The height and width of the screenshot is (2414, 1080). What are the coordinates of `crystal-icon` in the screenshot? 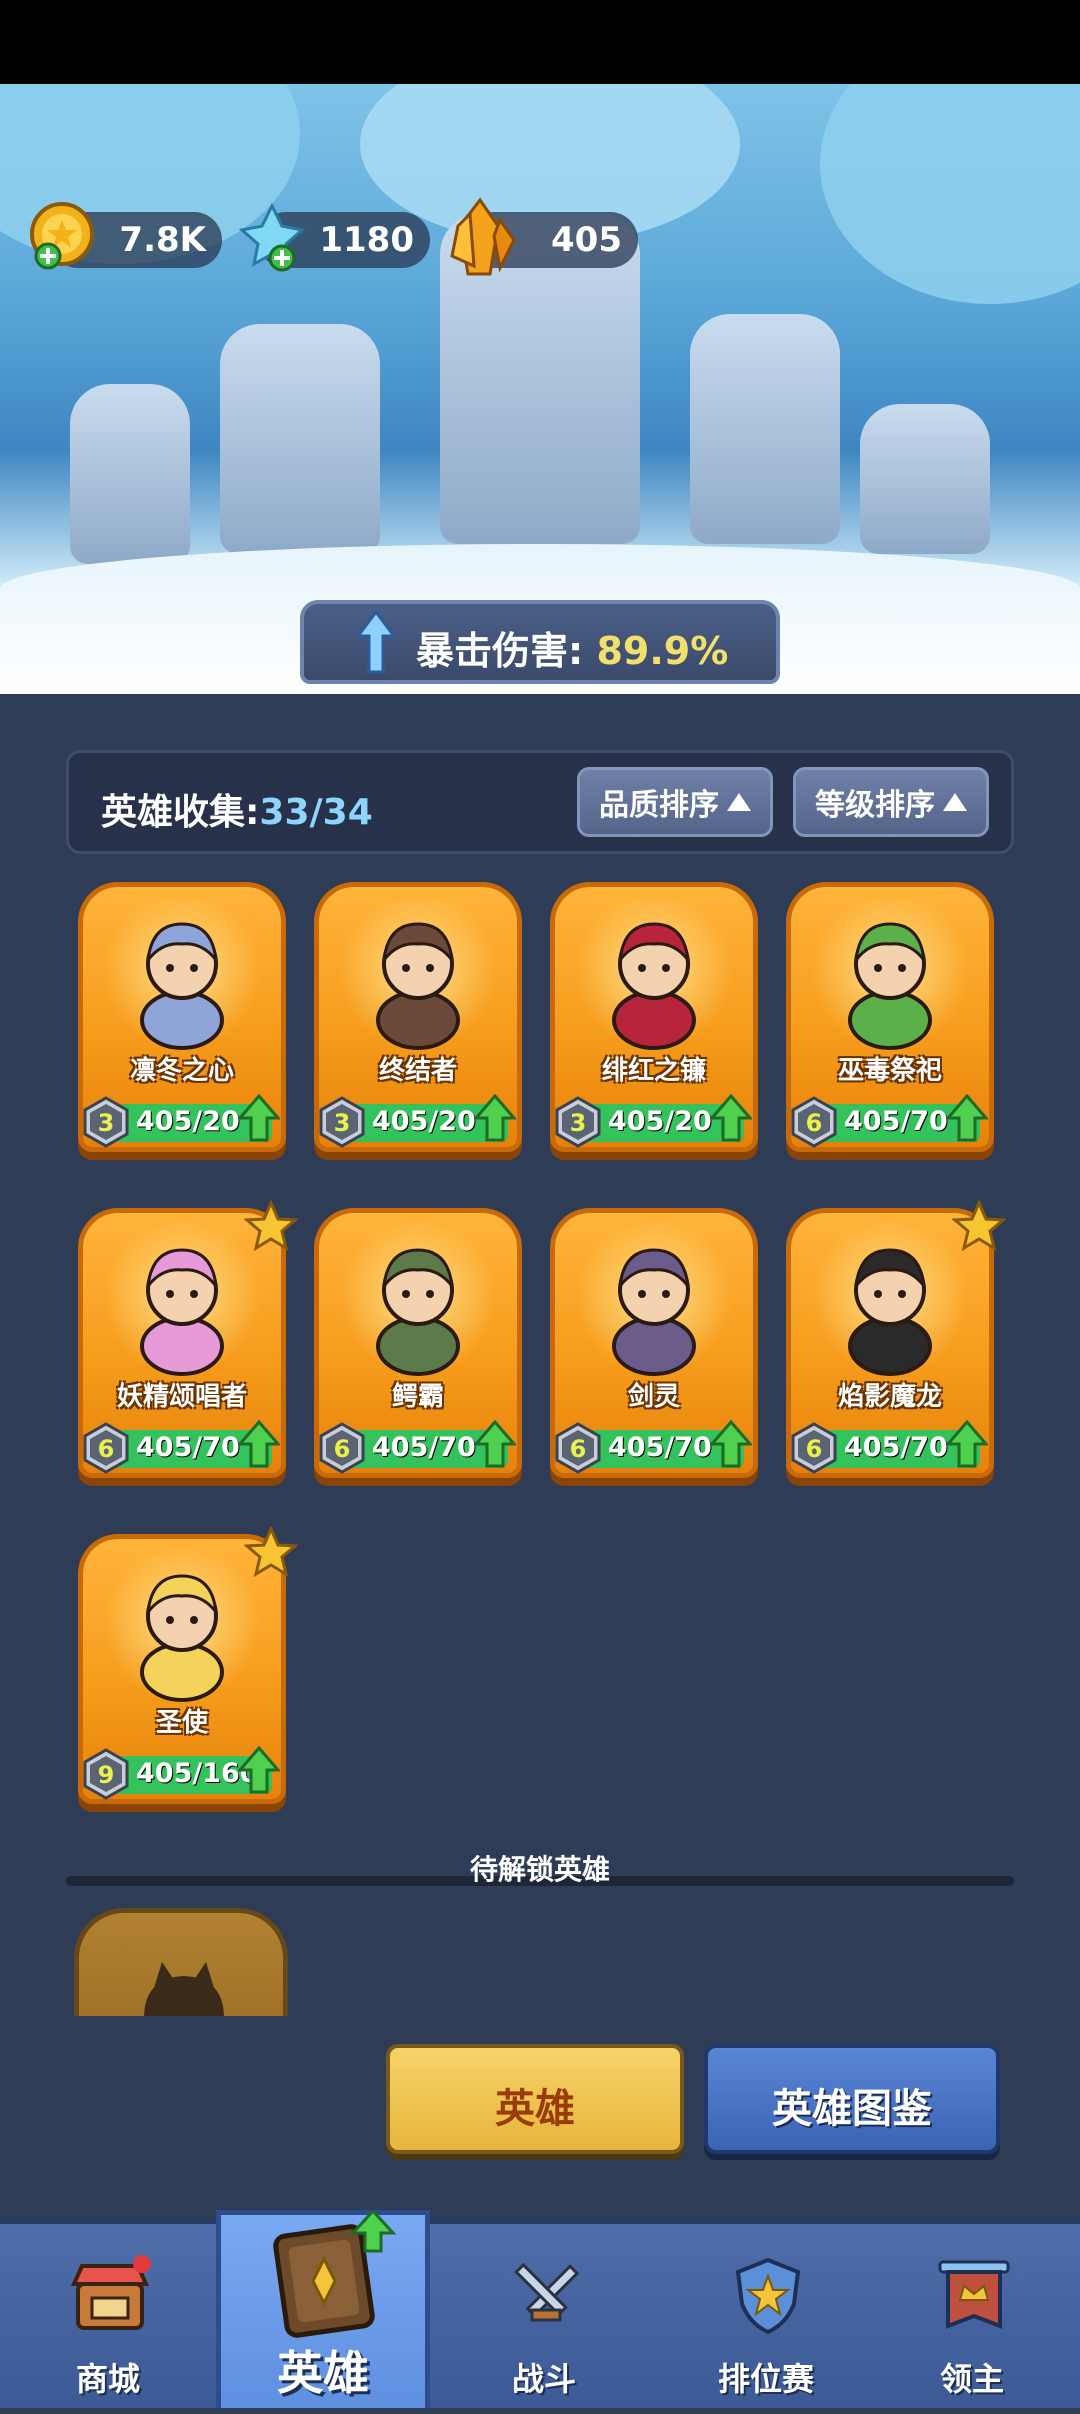 It's located at (272, 236).